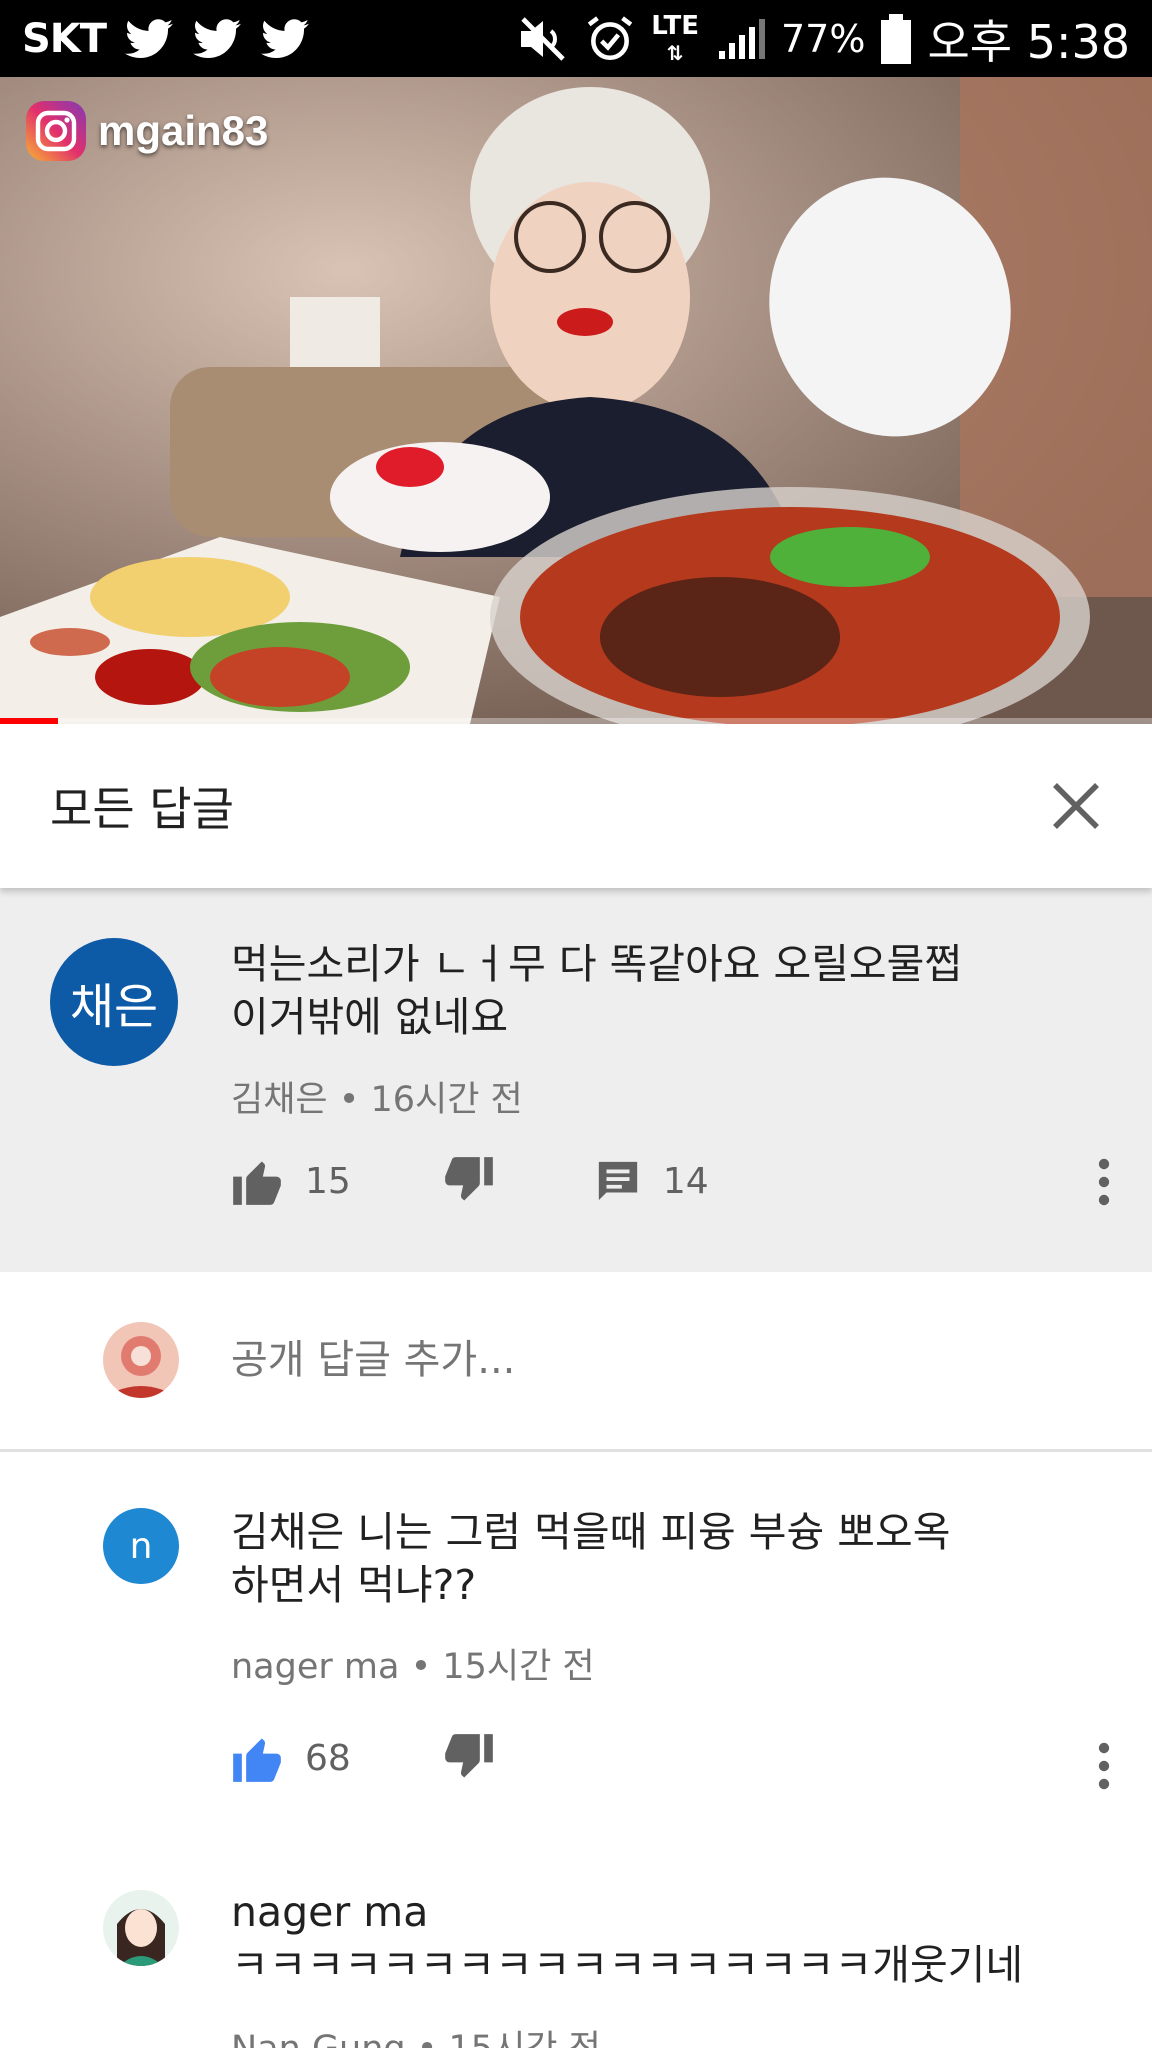  Describe the element at coordinates (641, 1559) in the screenshot. I see `comment-text: 김채은 니는 그럼 먹을때 피융 부슝 뽀오옥 하면서 먹냐??` at that location.